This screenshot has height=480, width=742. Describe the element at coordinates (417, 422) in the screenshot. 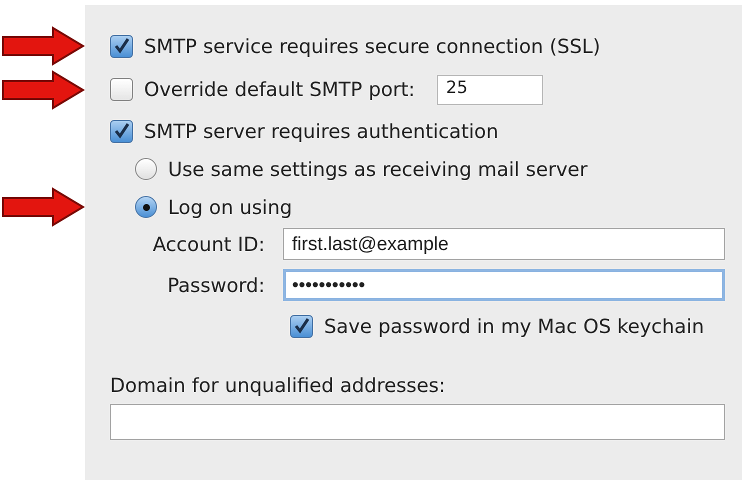

I see `input-field` at that location.